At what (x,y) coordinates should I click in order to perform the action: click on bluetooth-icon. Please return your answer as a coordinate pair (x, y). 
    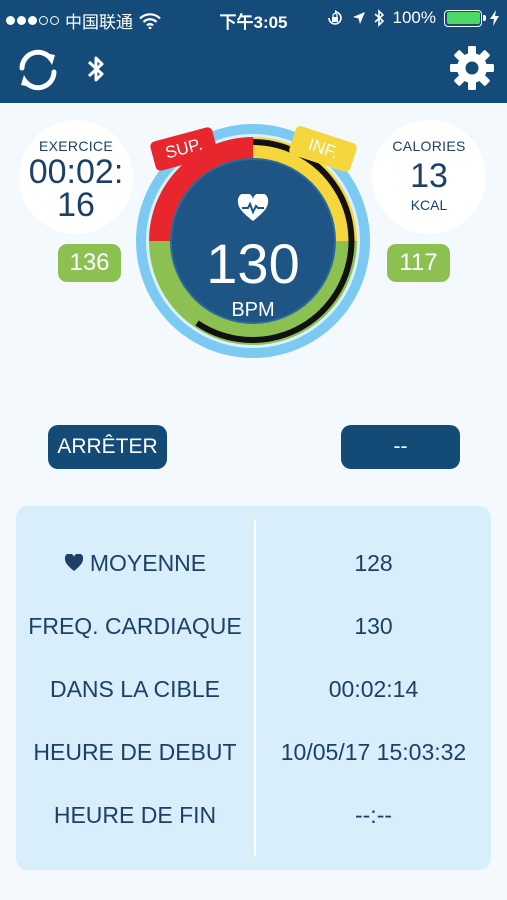
    Looking at the image, I should click on (96, 69).